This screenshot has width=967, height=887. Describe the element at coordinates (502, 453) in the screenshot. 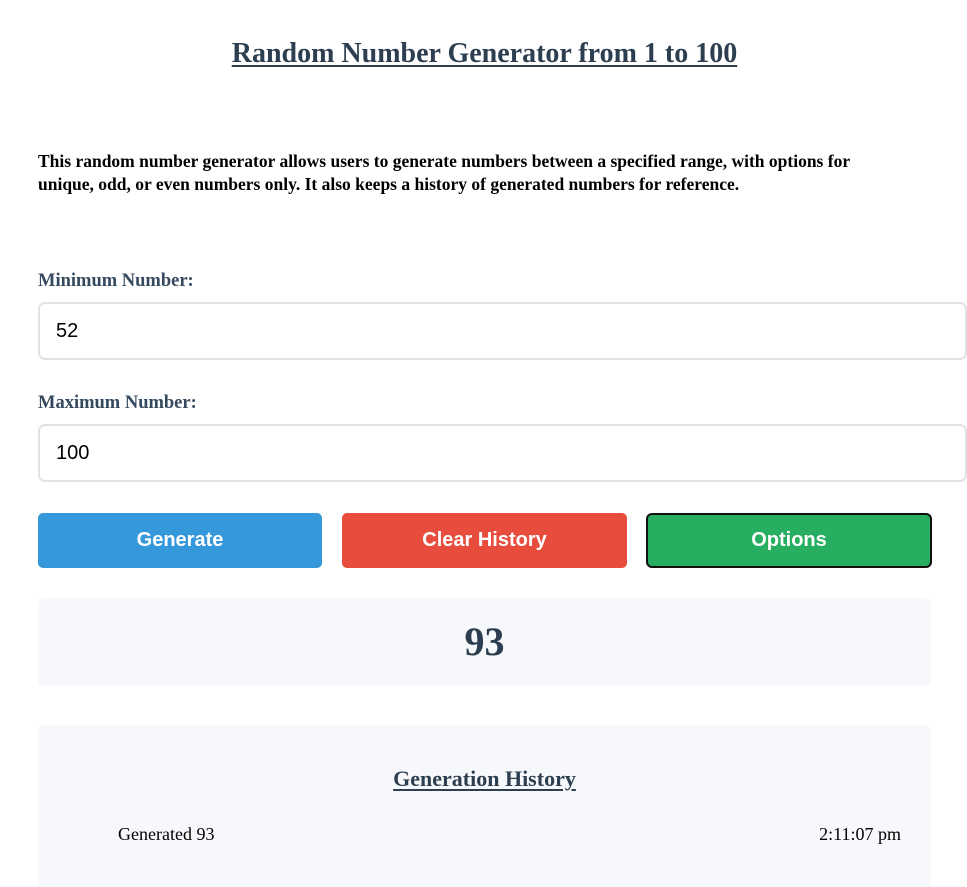

I see `maximum-number-input` at that location.